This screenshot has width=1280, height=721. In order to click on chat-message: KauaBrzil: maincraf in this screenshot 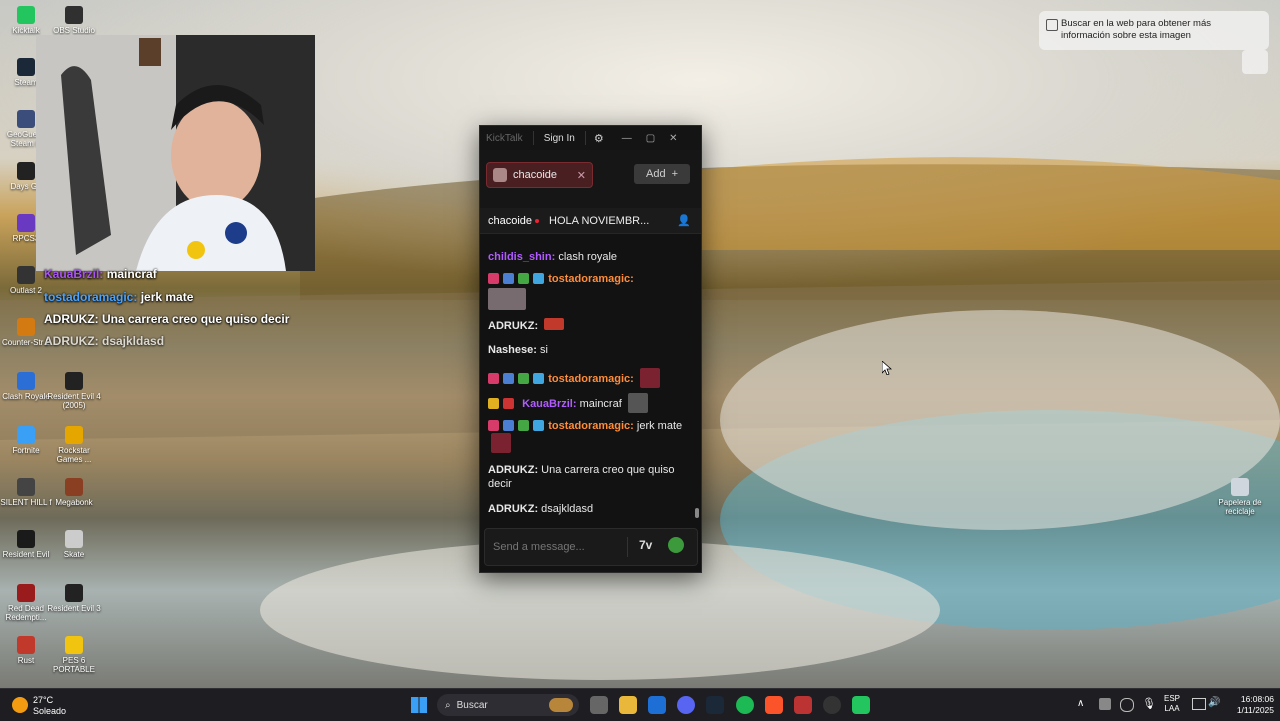, I will do `click(588, 403)`.